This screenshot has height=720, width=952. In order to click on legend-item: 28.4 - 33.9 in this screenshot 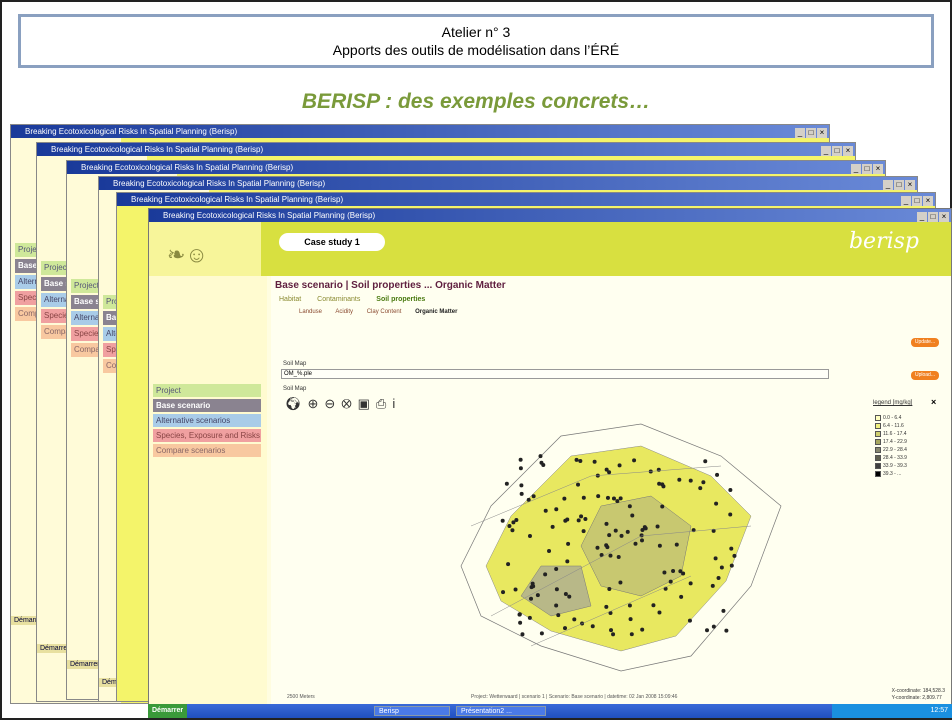, I will do `click(891, 458)`.